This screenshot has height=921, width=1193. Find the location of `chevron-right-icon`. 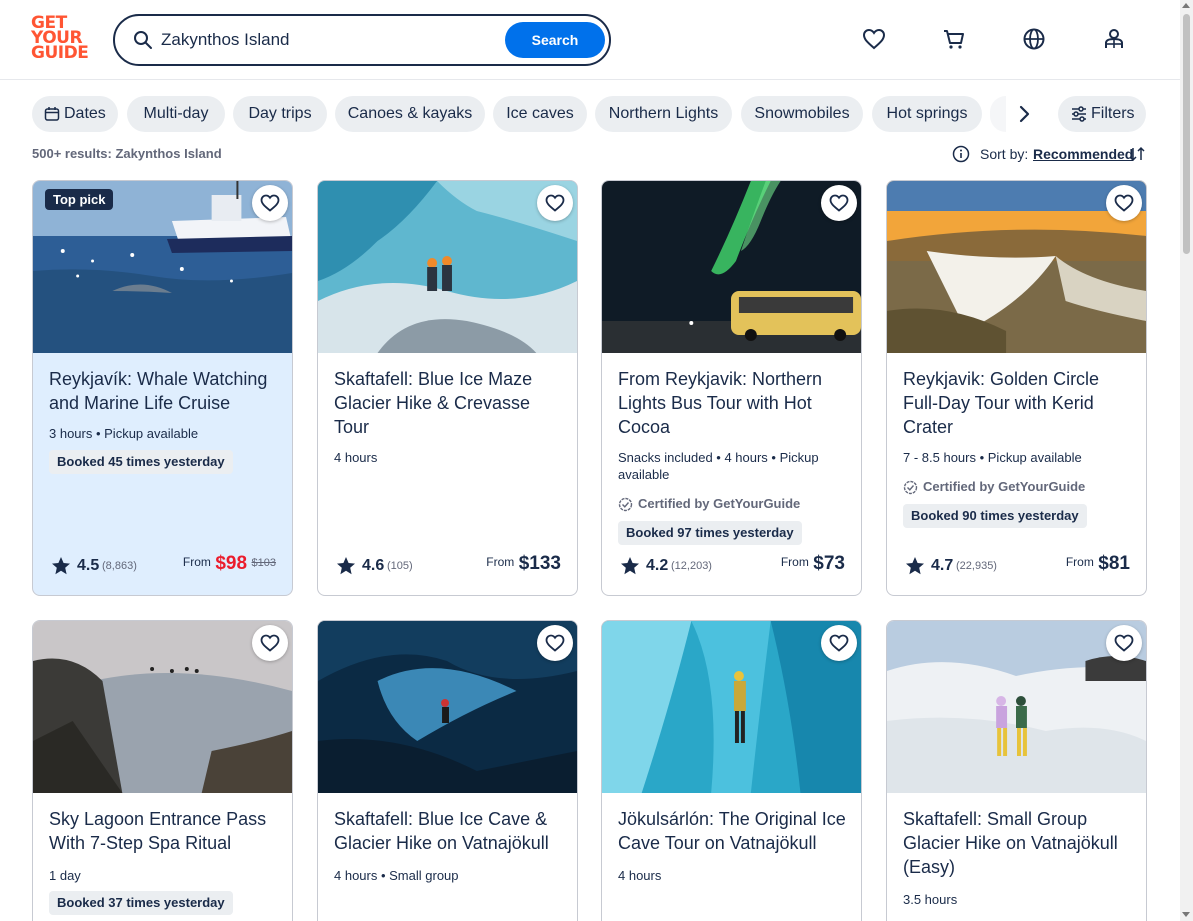

chevron-right-icon is located at coordinates (1024, 114).